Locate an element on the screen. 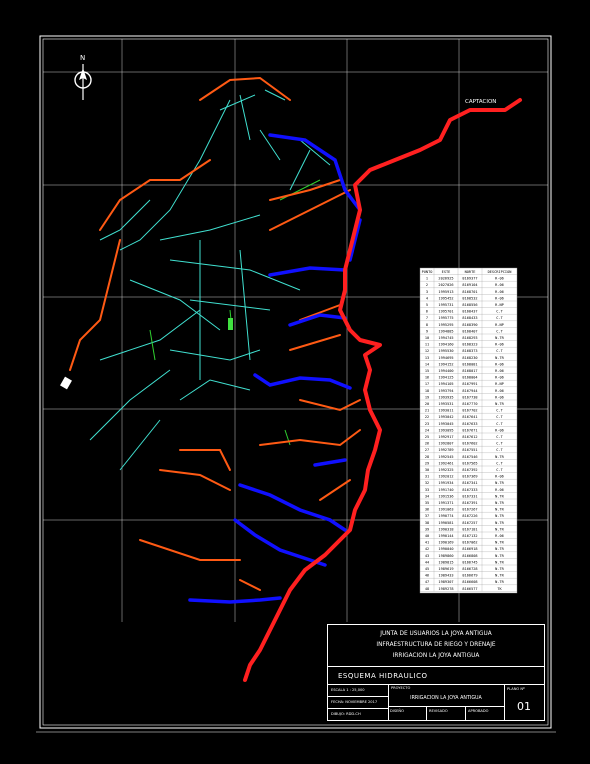 The image size is (590, 764). table-cell: 1994125 is located at coordinates (445, 378).